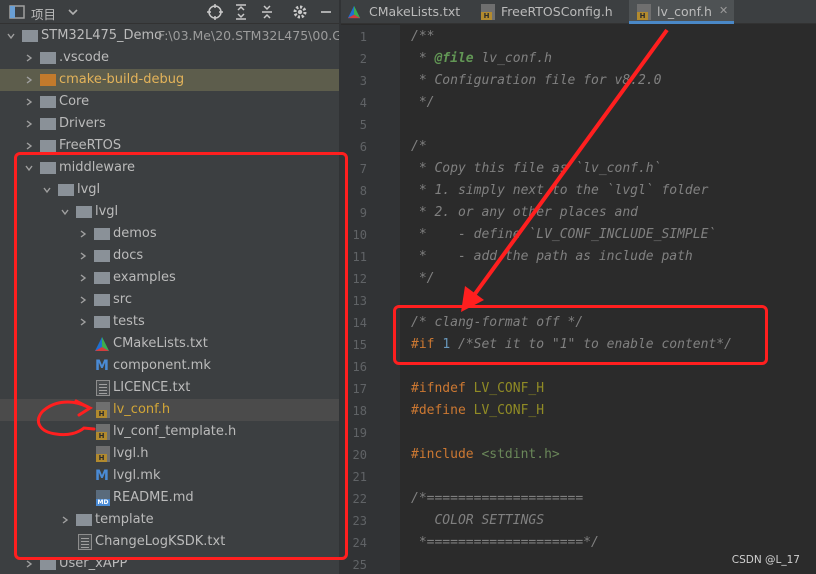 The width and height of the screenshot is (816, 574). I want to click on tree-item-label: cmake-build-debug, so click(122, 79).